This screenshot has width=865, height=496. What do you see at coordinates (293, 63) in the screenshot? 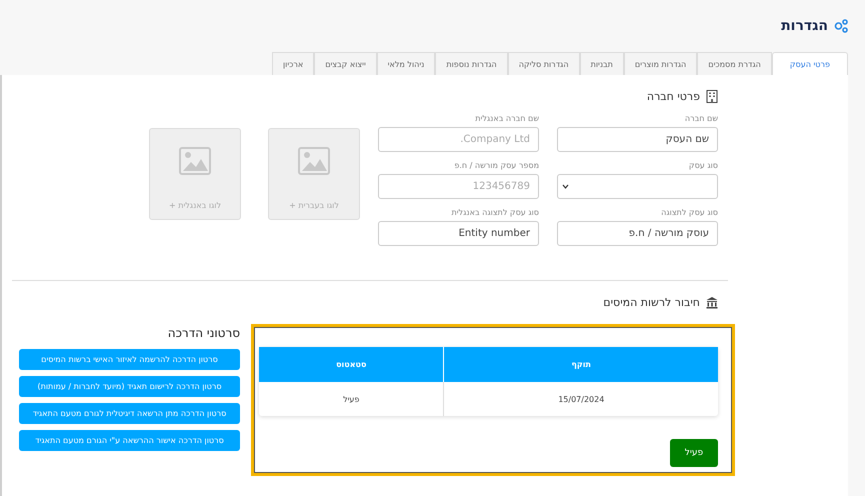
I see `tab: ארכיון` at bounding box center [293, 63].